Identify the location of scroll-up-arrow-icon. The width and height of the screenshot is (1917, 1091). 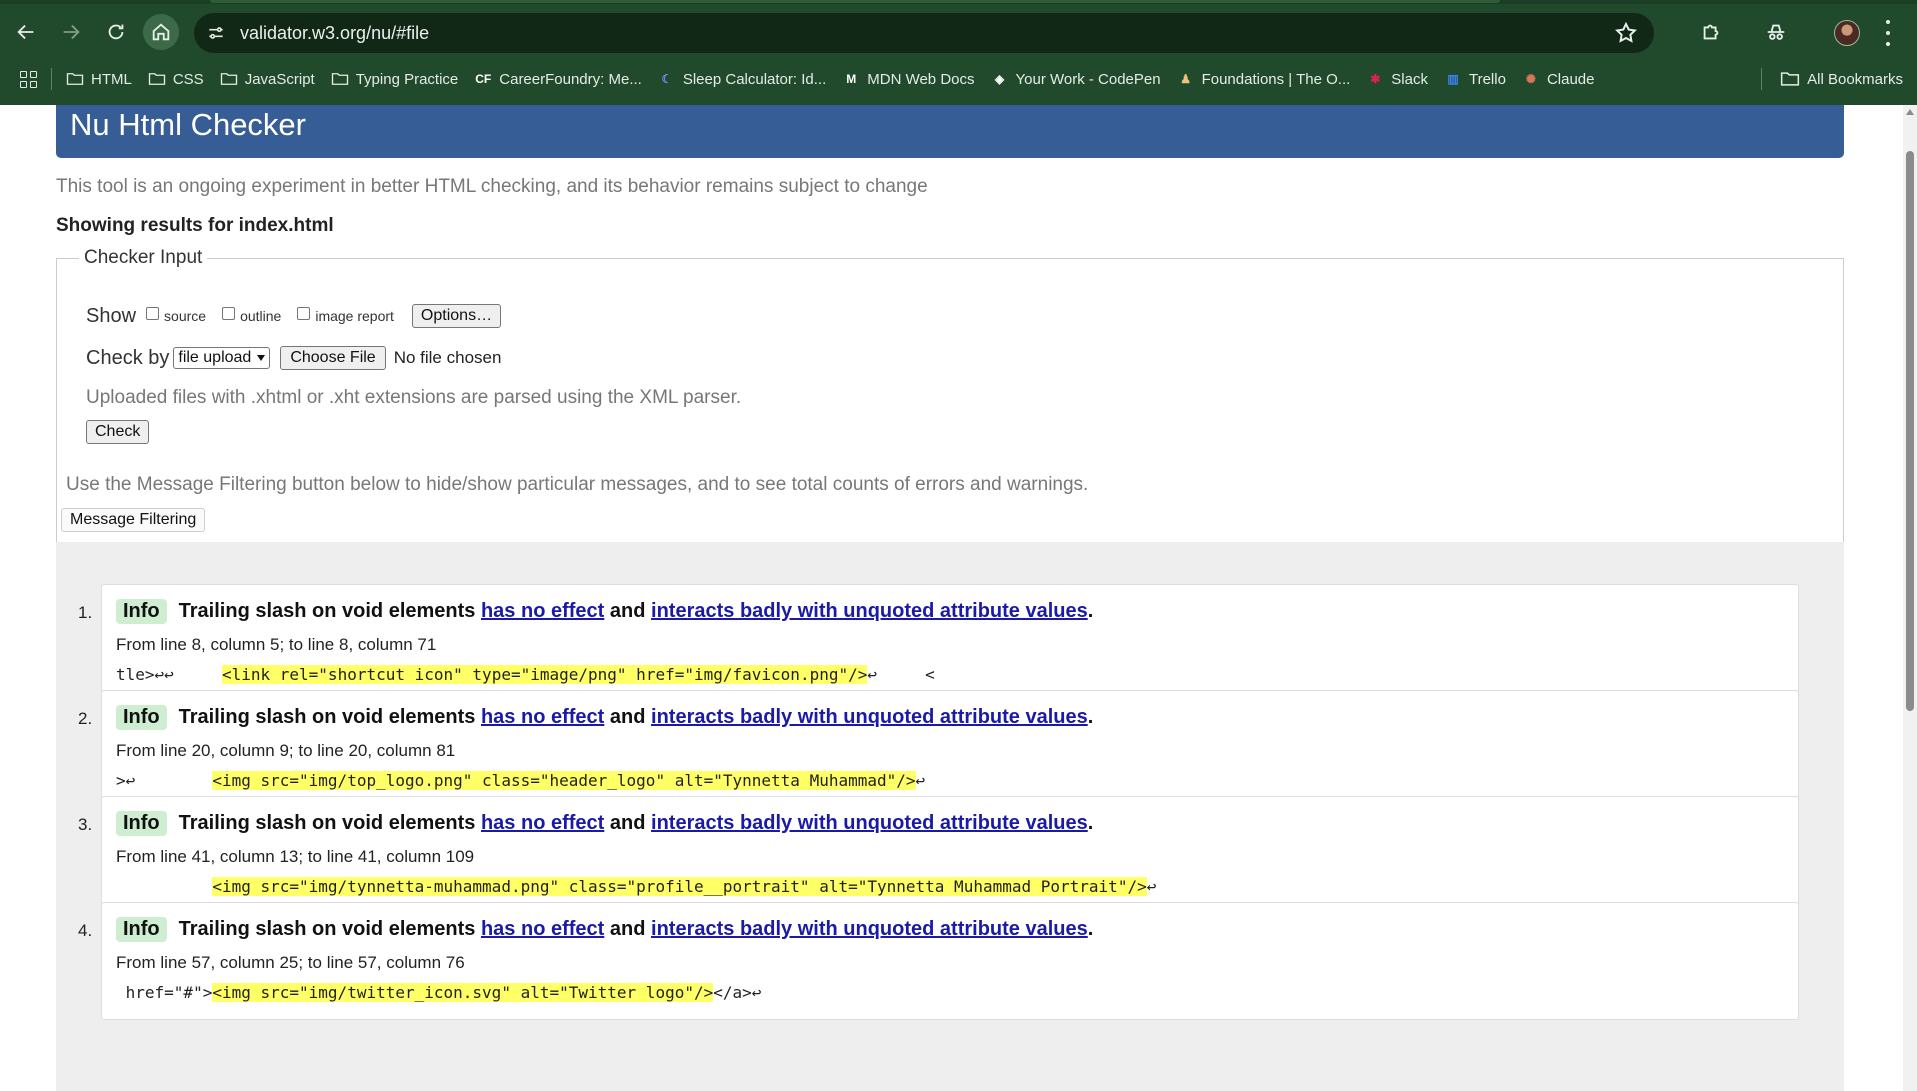
(1910, 112).